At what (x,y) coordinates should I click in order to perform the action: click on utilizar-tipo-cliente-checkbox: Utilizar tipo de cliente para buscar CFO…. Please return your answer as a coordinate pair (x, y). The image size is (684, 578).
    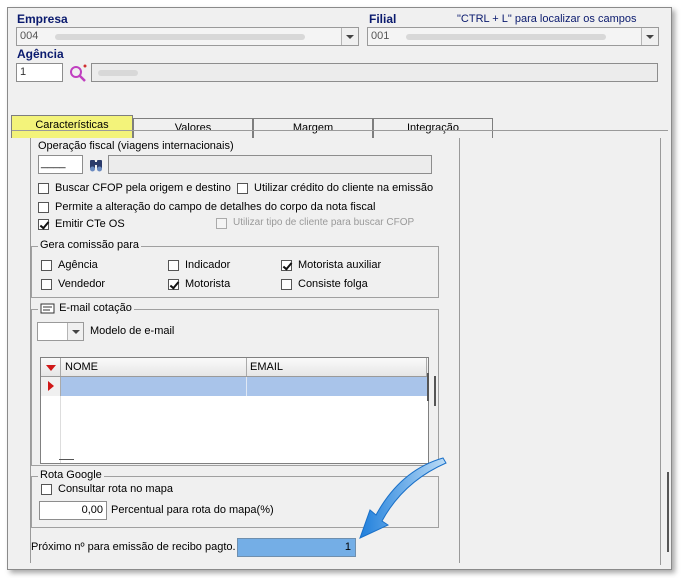
    Looking at the image, I should click on (326, 224).